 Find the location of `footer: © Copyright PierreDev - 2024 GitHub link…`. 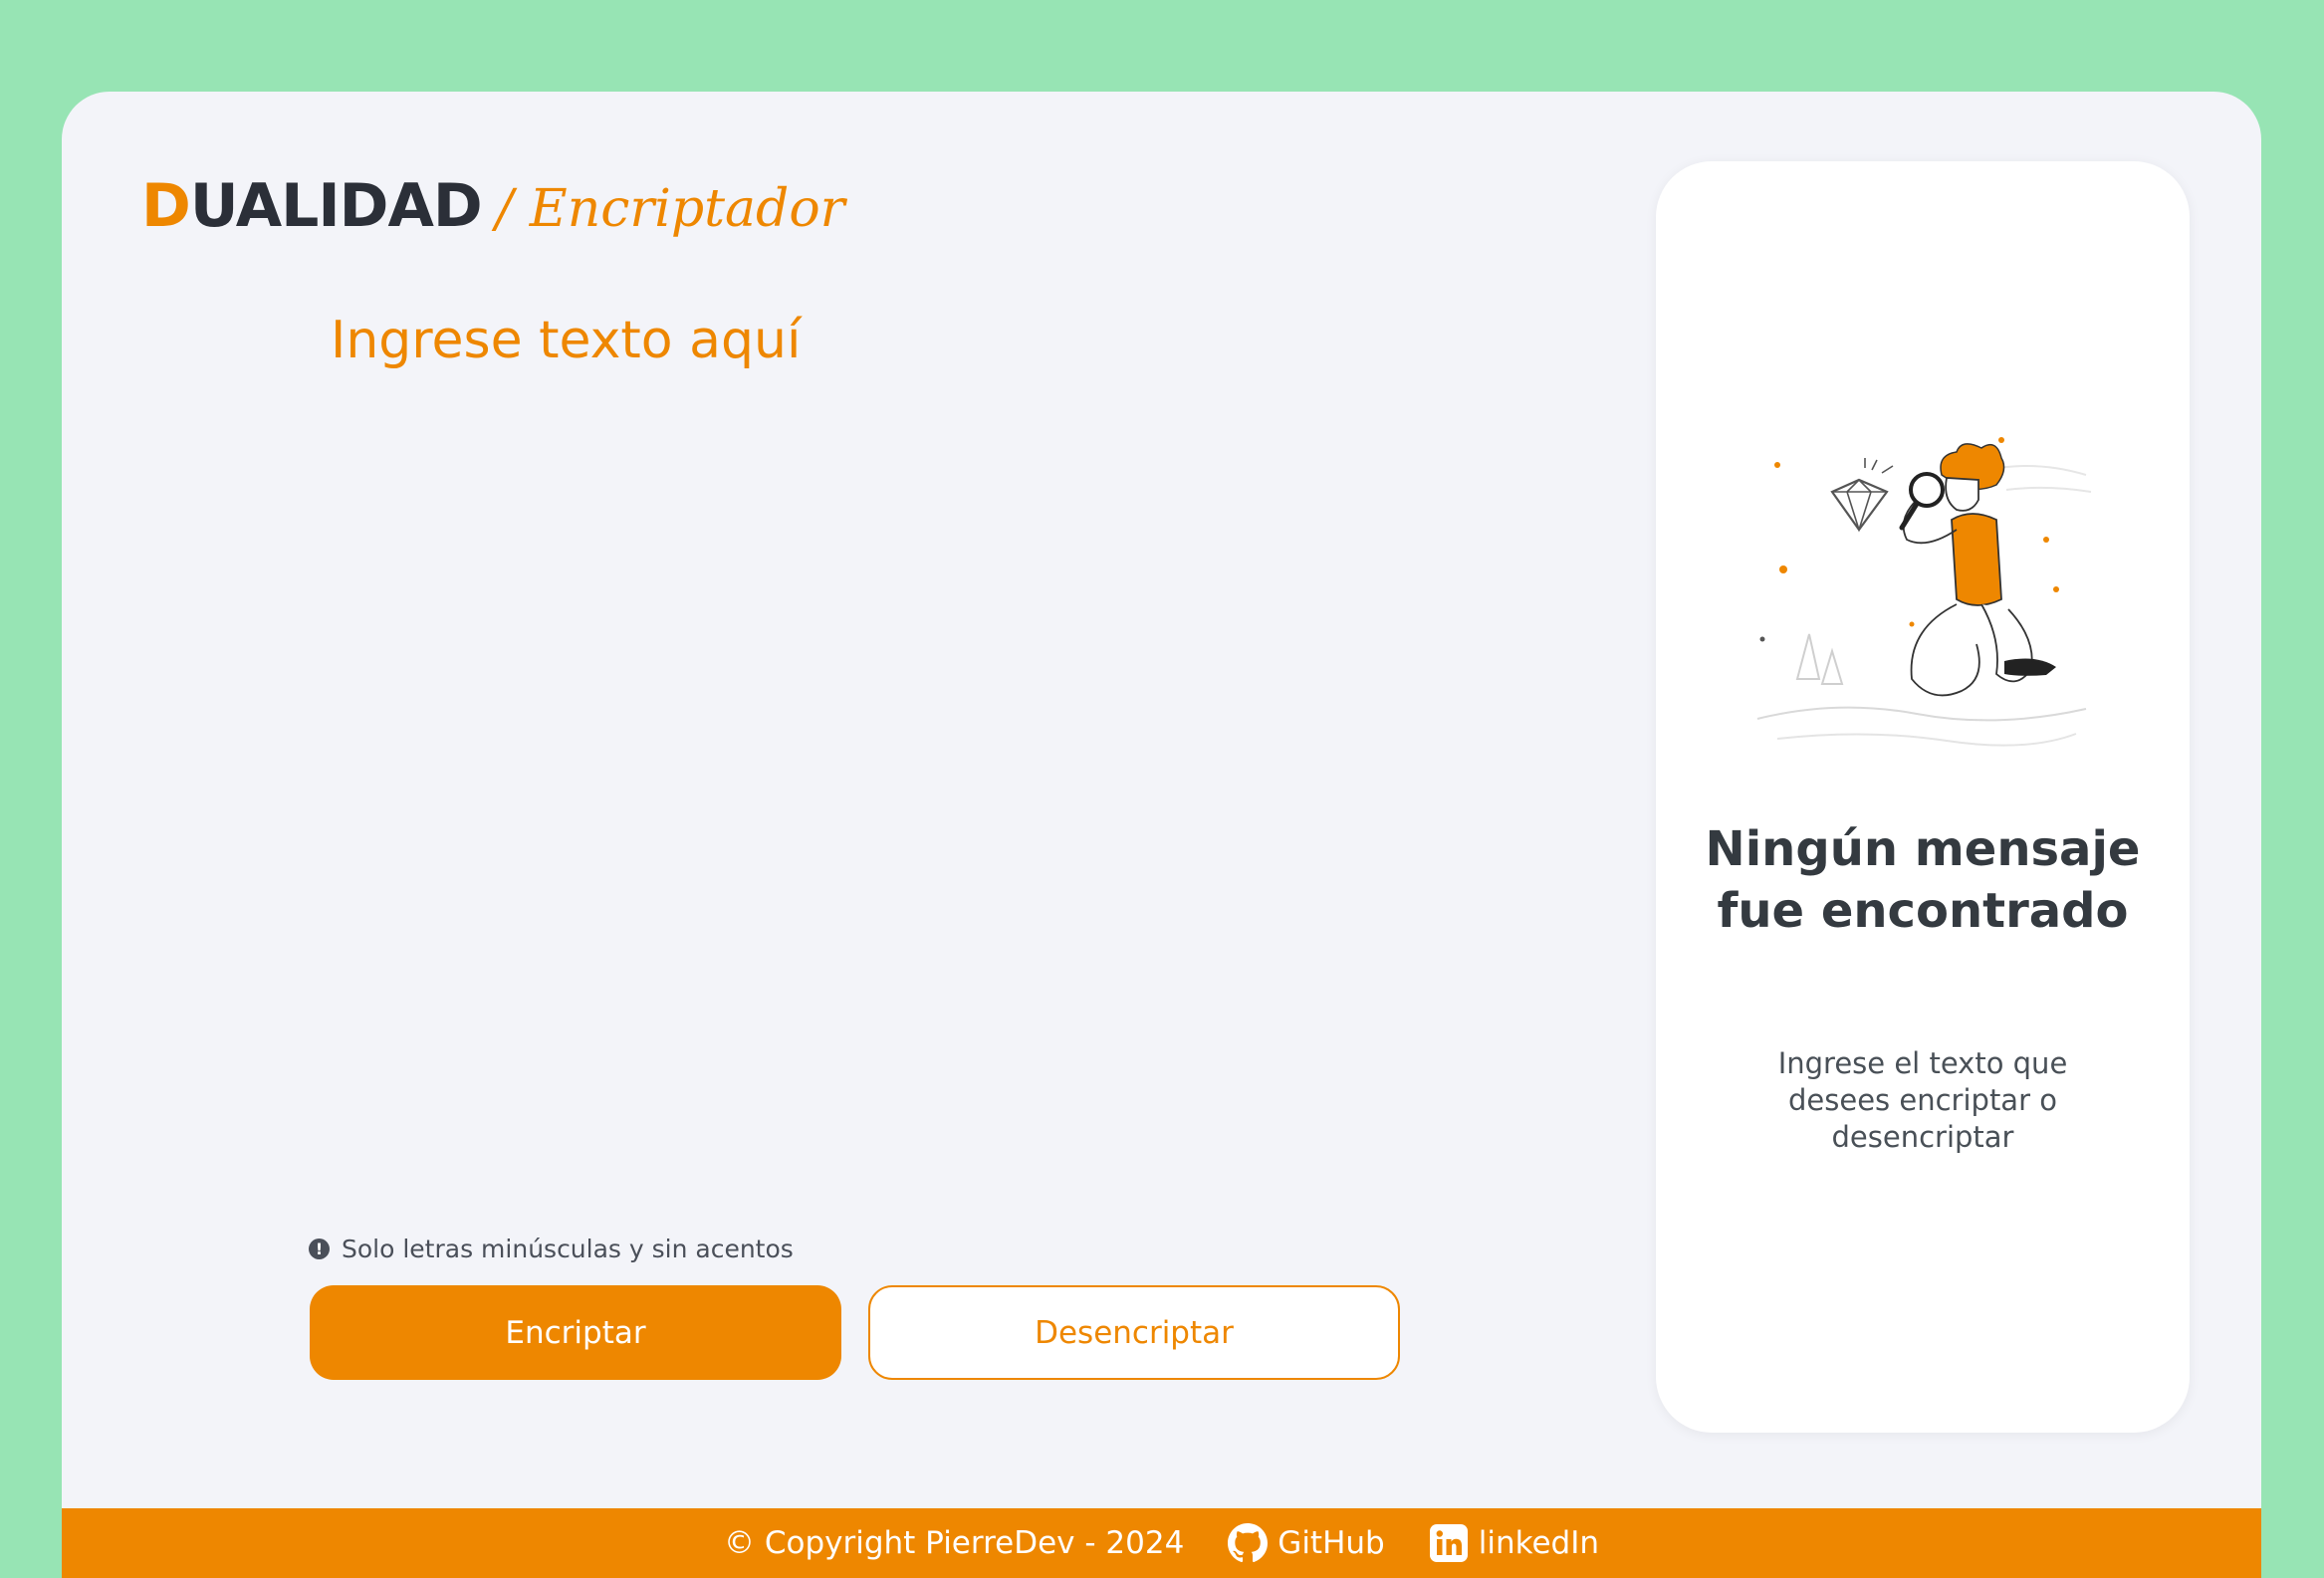

footer: © Copyright PierreDev - 2024 GitHub link… is located at coordinates (1161, 1543).